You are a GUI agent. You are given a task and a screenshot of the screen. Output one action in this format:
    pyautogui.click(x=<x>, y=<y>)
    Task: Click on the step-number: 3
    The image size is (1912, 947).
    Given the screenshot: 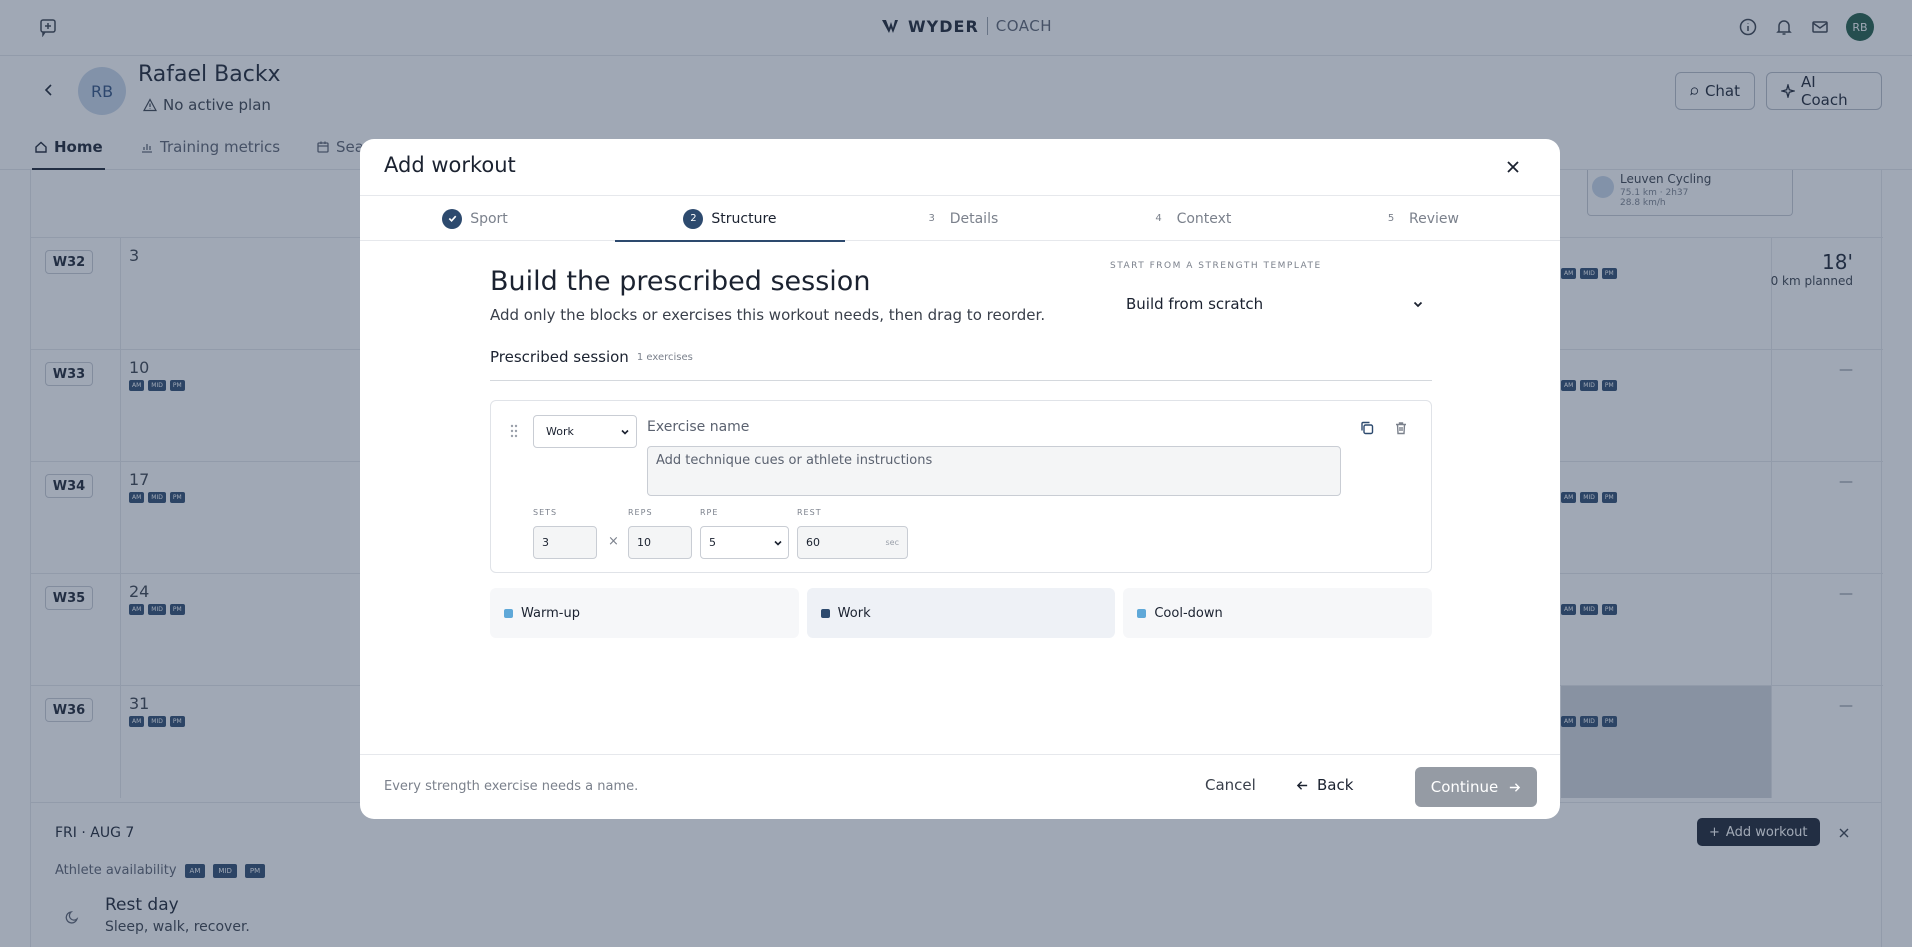 What is the action you would take?
    pyautogui.click(x=931, y=218)
    